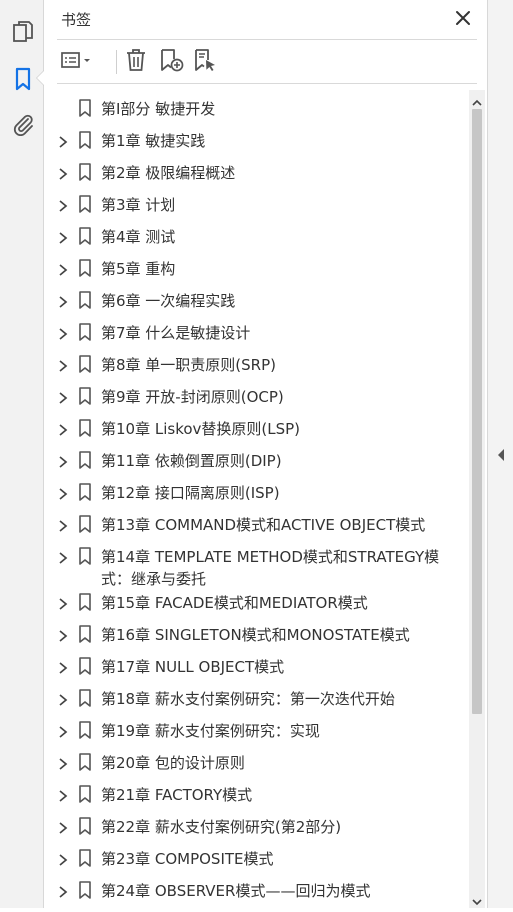 The image size is (513, 912). Describe the element at coordinates (138, 269) in the screenshot. I see `bookmark-label: 第5章 重构` at that location.